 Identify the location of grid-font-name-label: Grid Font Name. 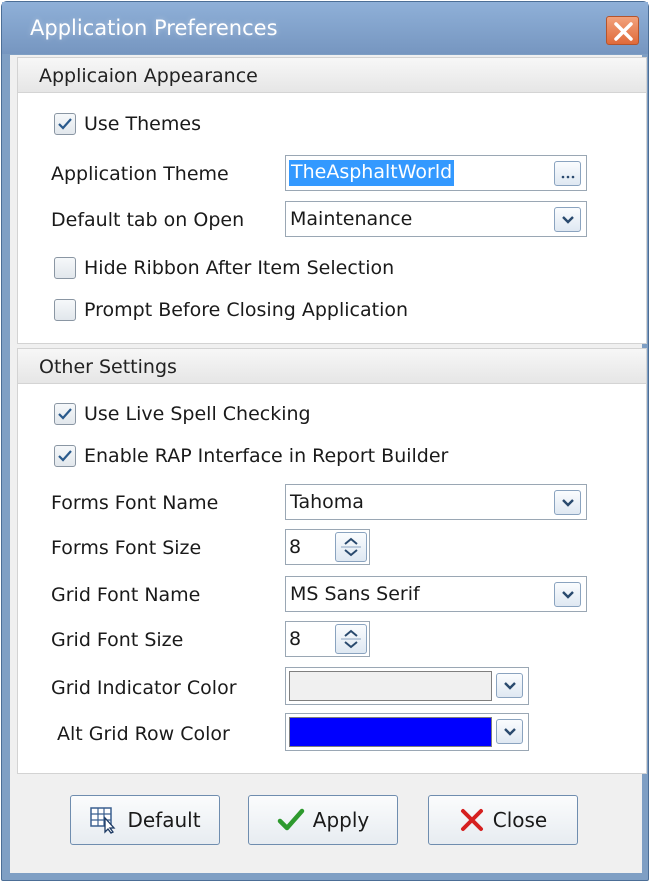
(126, 595).